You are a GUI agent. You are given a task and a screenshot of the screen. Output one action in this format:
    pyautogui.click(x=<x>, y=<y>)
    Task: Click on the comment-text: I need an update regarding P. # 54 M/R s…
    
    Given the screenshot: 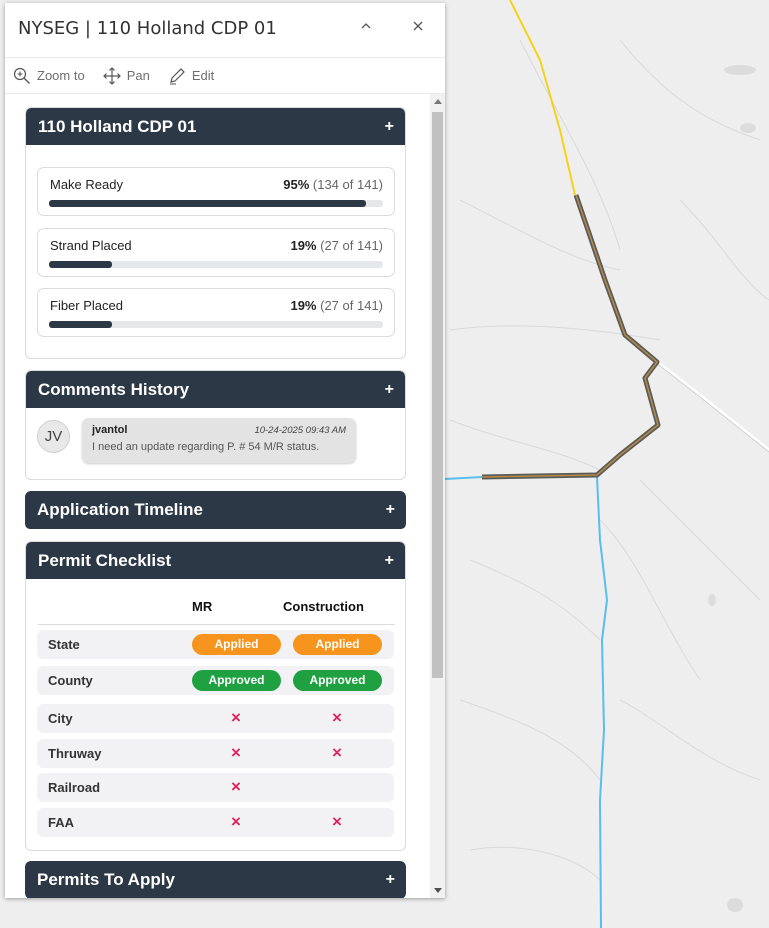 What is the action you would take?
    pyautogui.click(x=206, y=447)
    